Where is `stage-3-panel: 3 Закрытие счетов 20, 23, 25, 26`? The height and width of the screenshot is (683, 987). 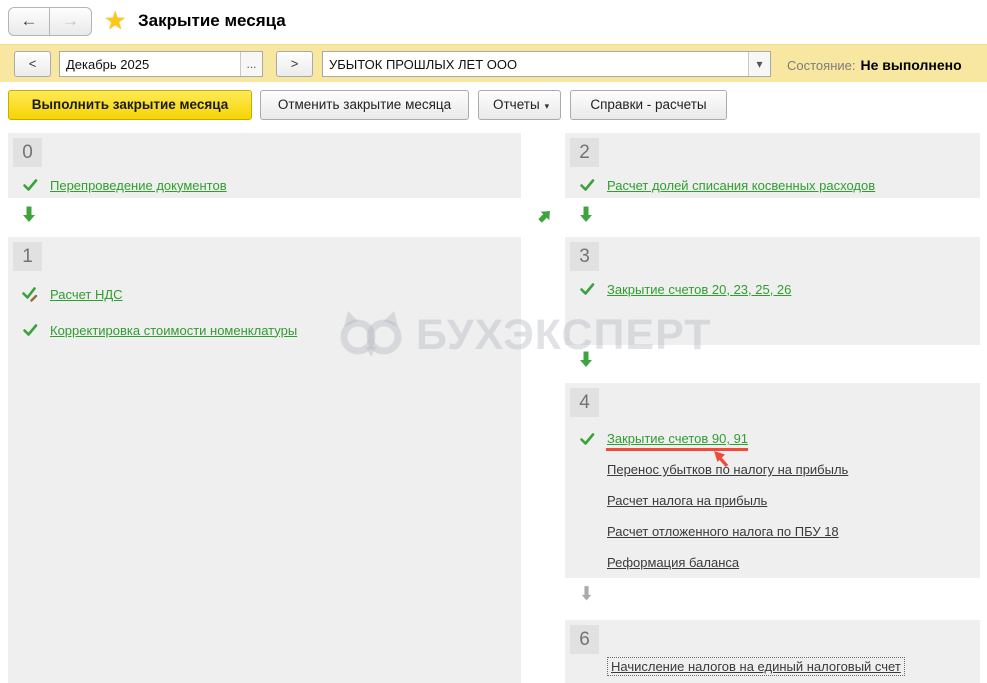 stage-3-panel: 3 Закрытие счетов 20, 23, 25, 26 is located at coordinates (772, 291).